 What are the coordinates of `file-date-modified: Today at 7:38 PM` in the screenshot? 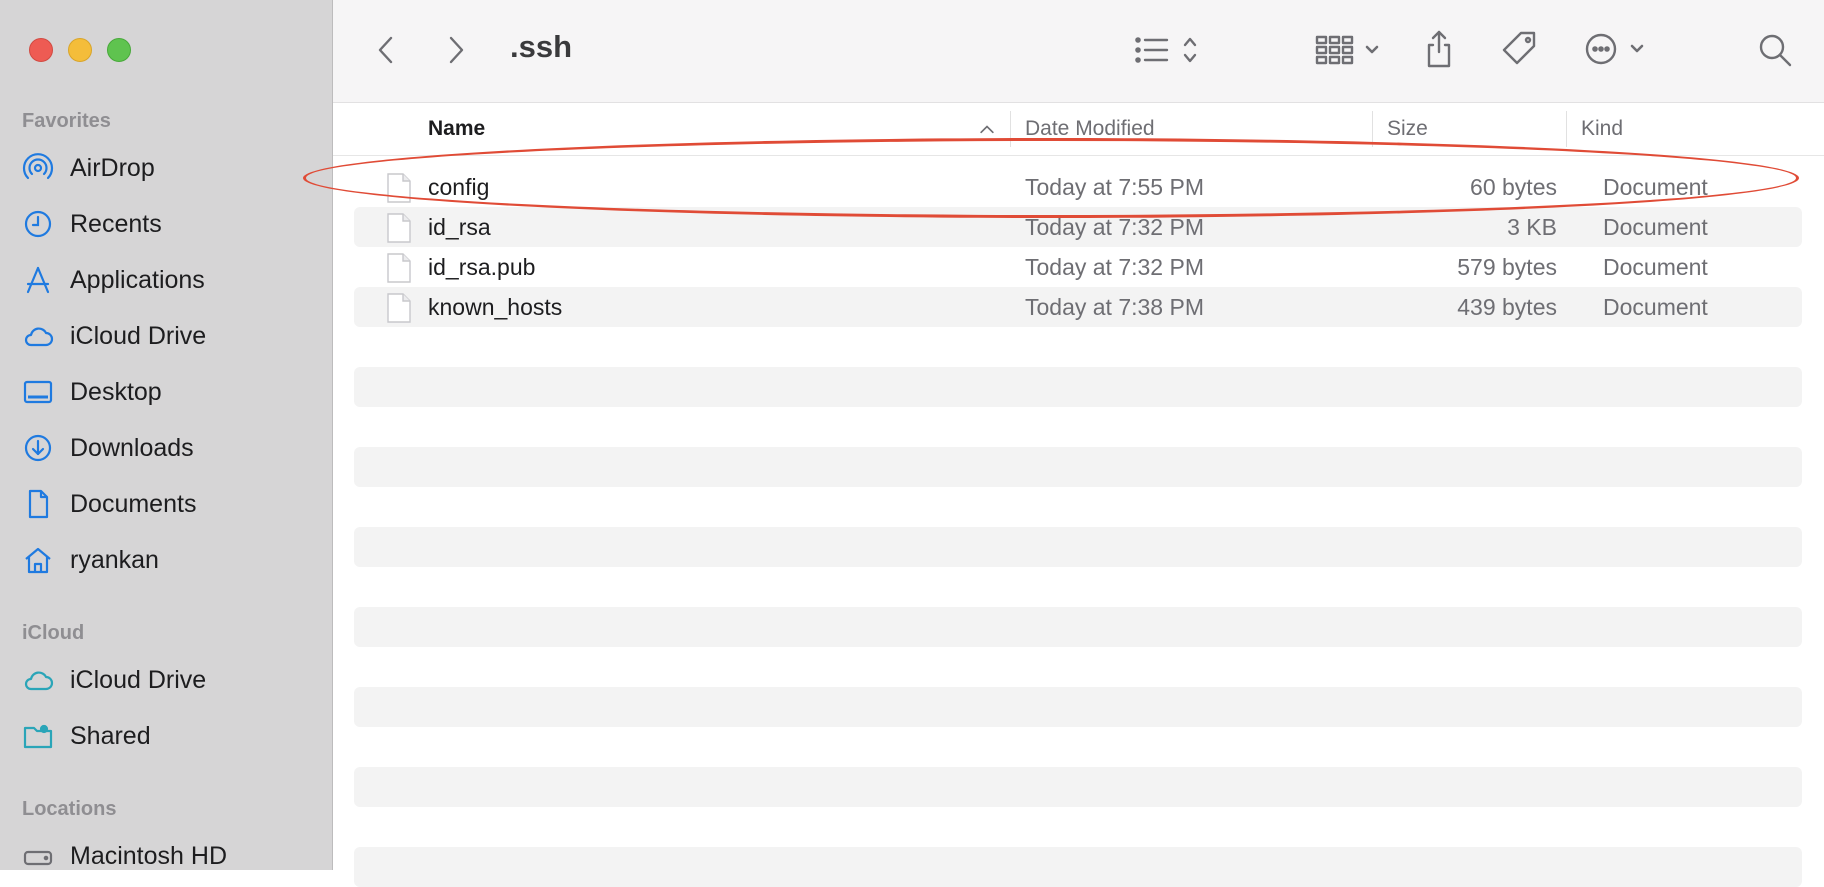 It's located at (1114, 306).